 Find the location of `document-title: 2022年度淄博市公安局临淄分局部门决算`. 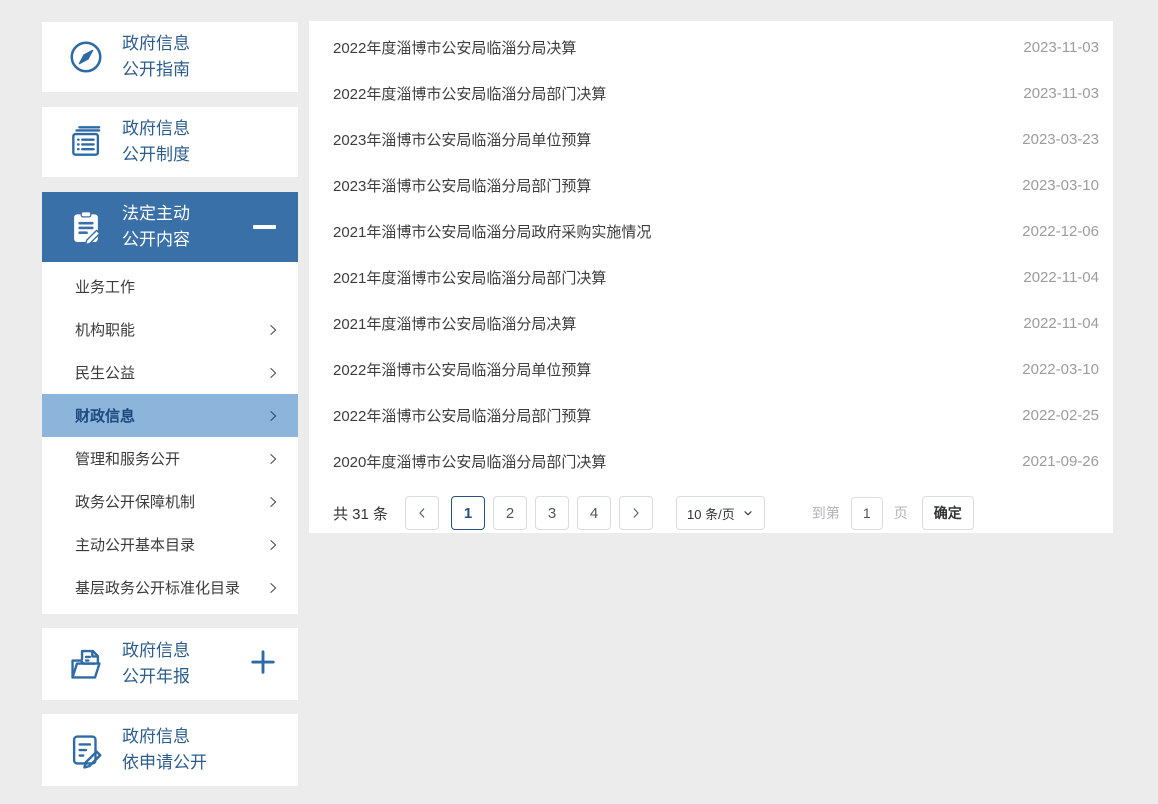

document-title: 2022年度淄博市公安局临淄分局部门决算 is located at coordinates (470, 94).